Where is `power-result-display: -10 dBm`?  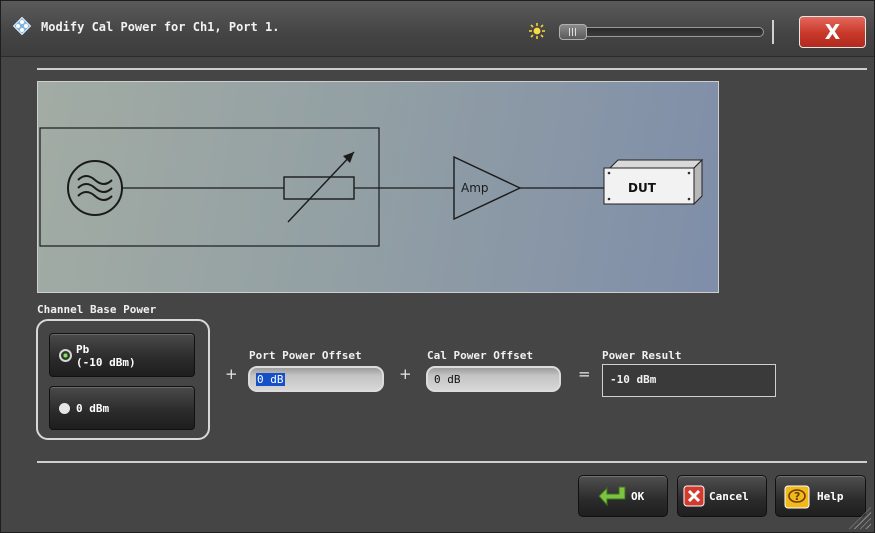 power-result-display: -10 dBm is located at coordinates (689, 380).